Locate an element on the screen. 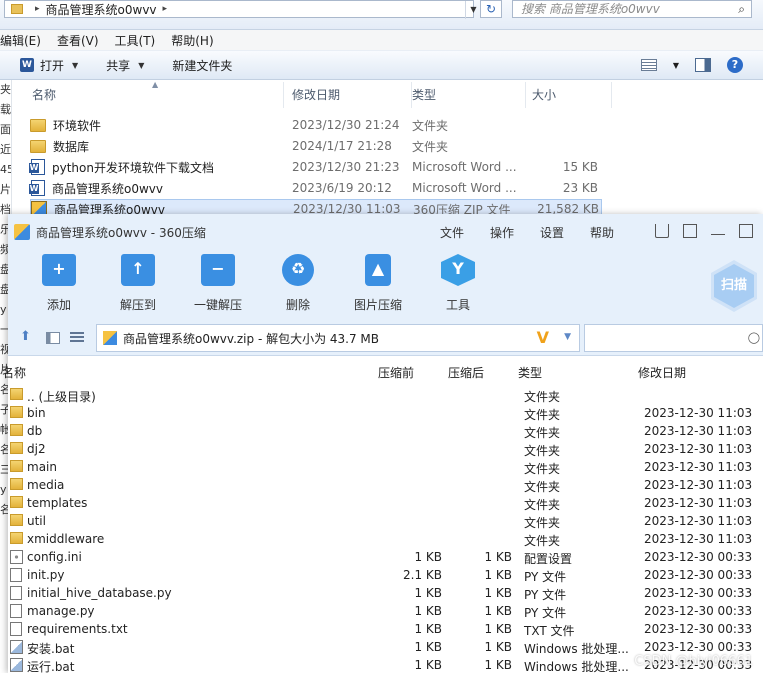 The width and height of the screenshot is (763, 673). list-view-icon is located at coordinates (77, 338).